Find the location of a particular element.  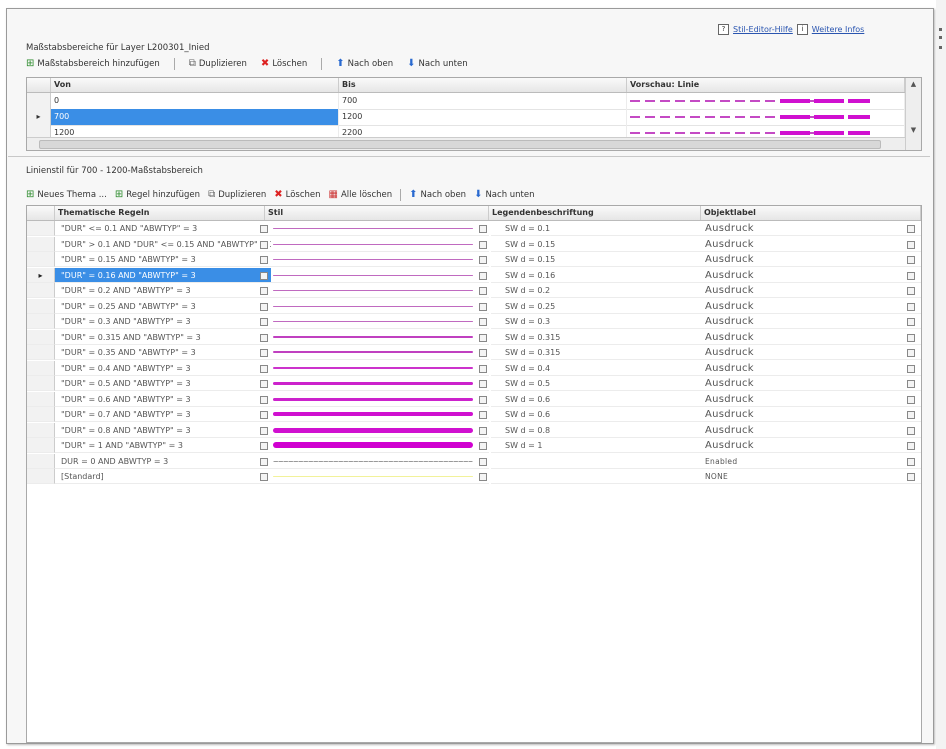

move-up-rule-button: ⬆ Nach oben is located at coordinates (437, 195).